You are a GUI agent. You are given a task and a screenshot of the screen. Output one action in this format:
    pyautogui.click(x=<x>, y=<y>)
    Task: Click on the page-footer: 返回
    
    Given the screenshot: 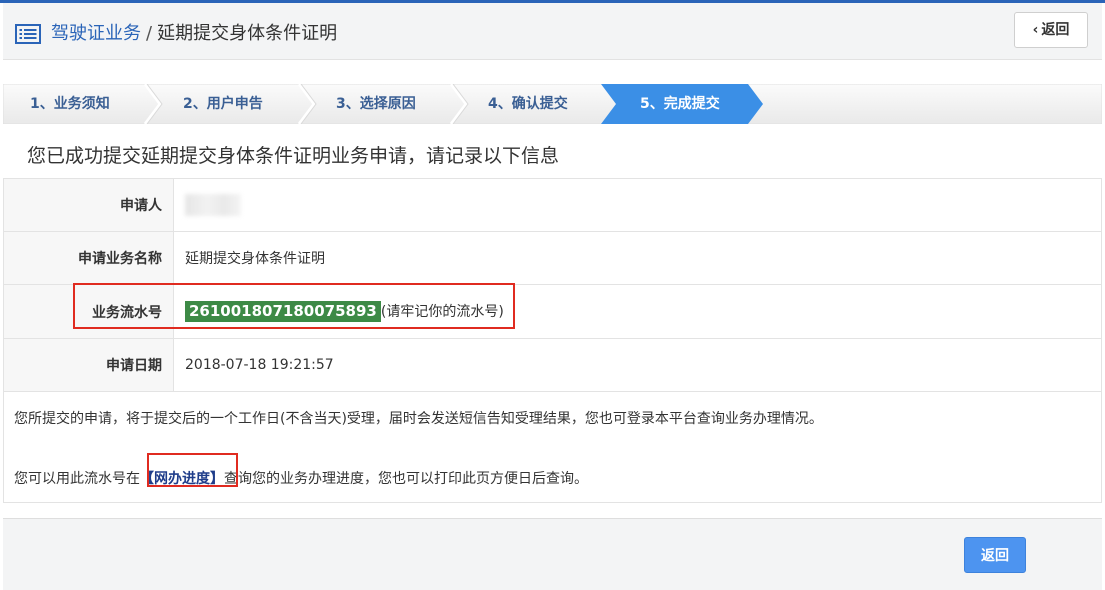 What is the action you would take?
    pyautogui.click(x=552, y=554)
    